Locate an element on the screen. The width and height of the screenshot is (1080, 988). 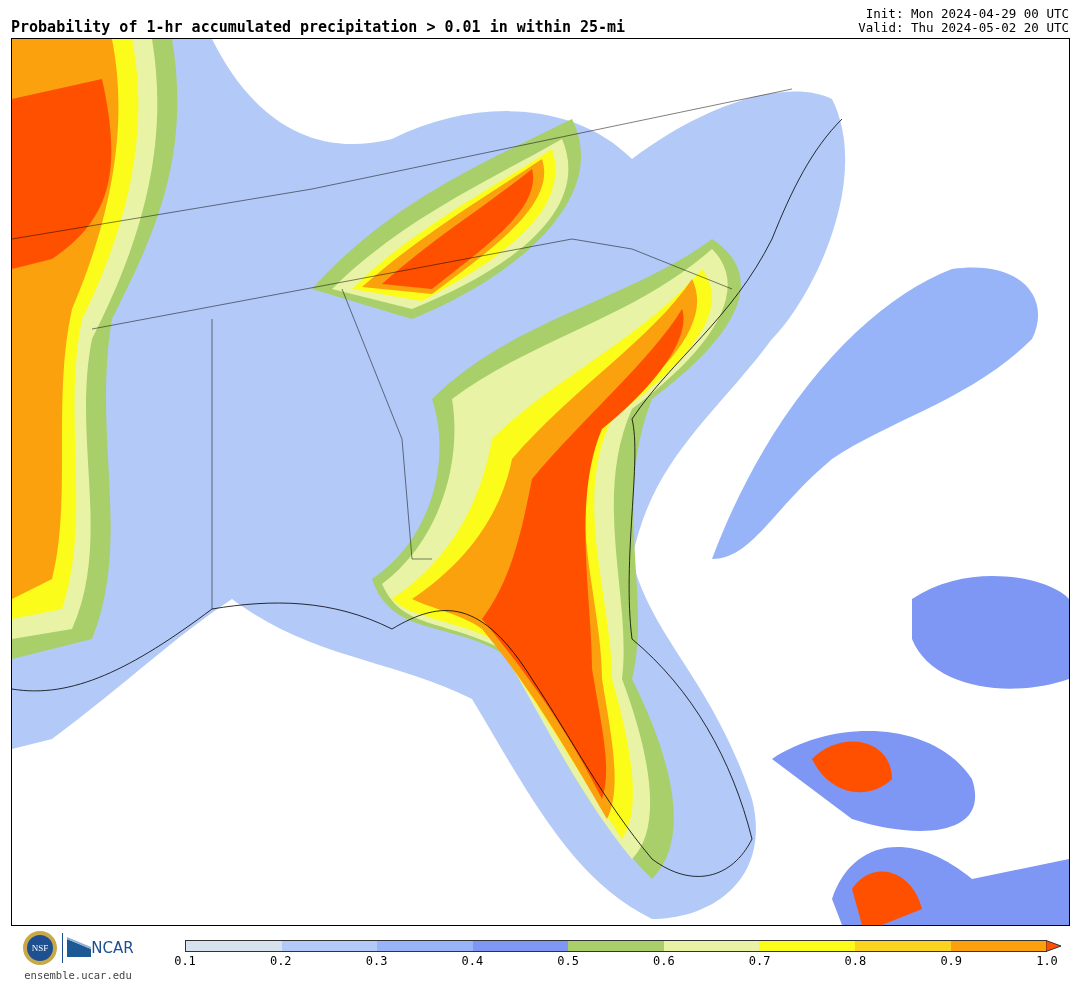
valid-time: Valid: Thu 2024-05-02 20 UTC is located at coordinates (963, 28).